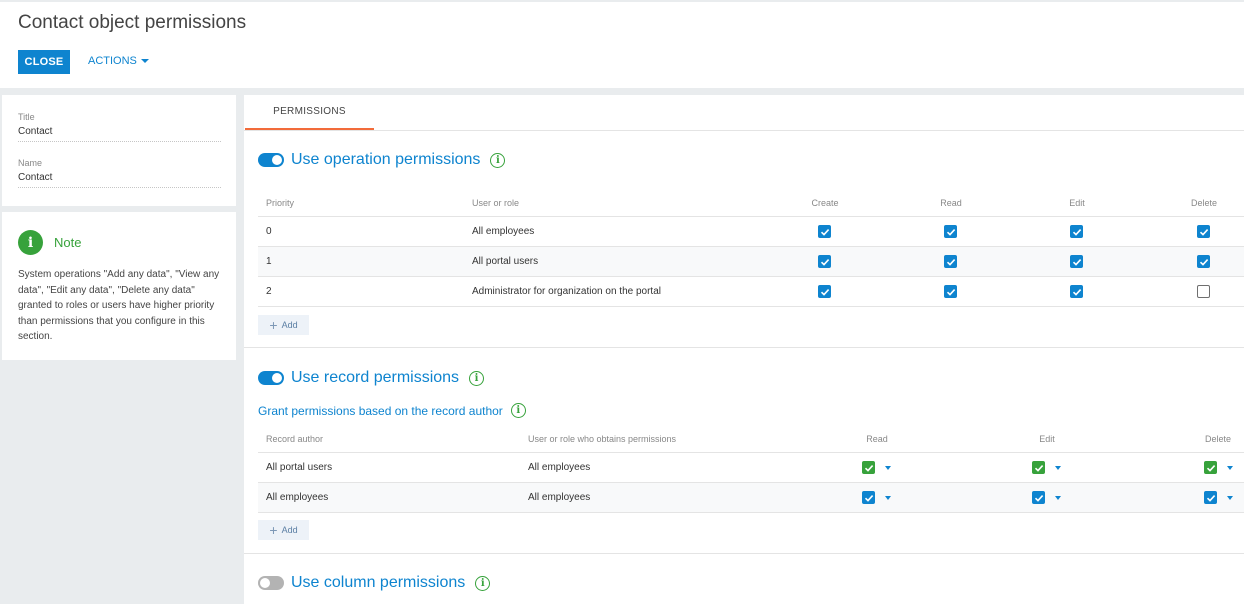 This screenshot has height=604, width=1244. What do you see at coordinates (132, 22) in the screenshot?
I see `page-title: Contact object permissions` at bounding box center [132, 22].